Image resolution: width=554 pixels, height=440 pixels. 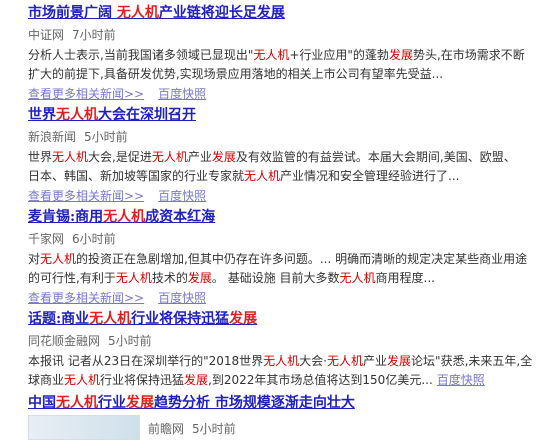 I want to click on text-segment: 势头,在市场需求不断, so click(x=468, y=55).